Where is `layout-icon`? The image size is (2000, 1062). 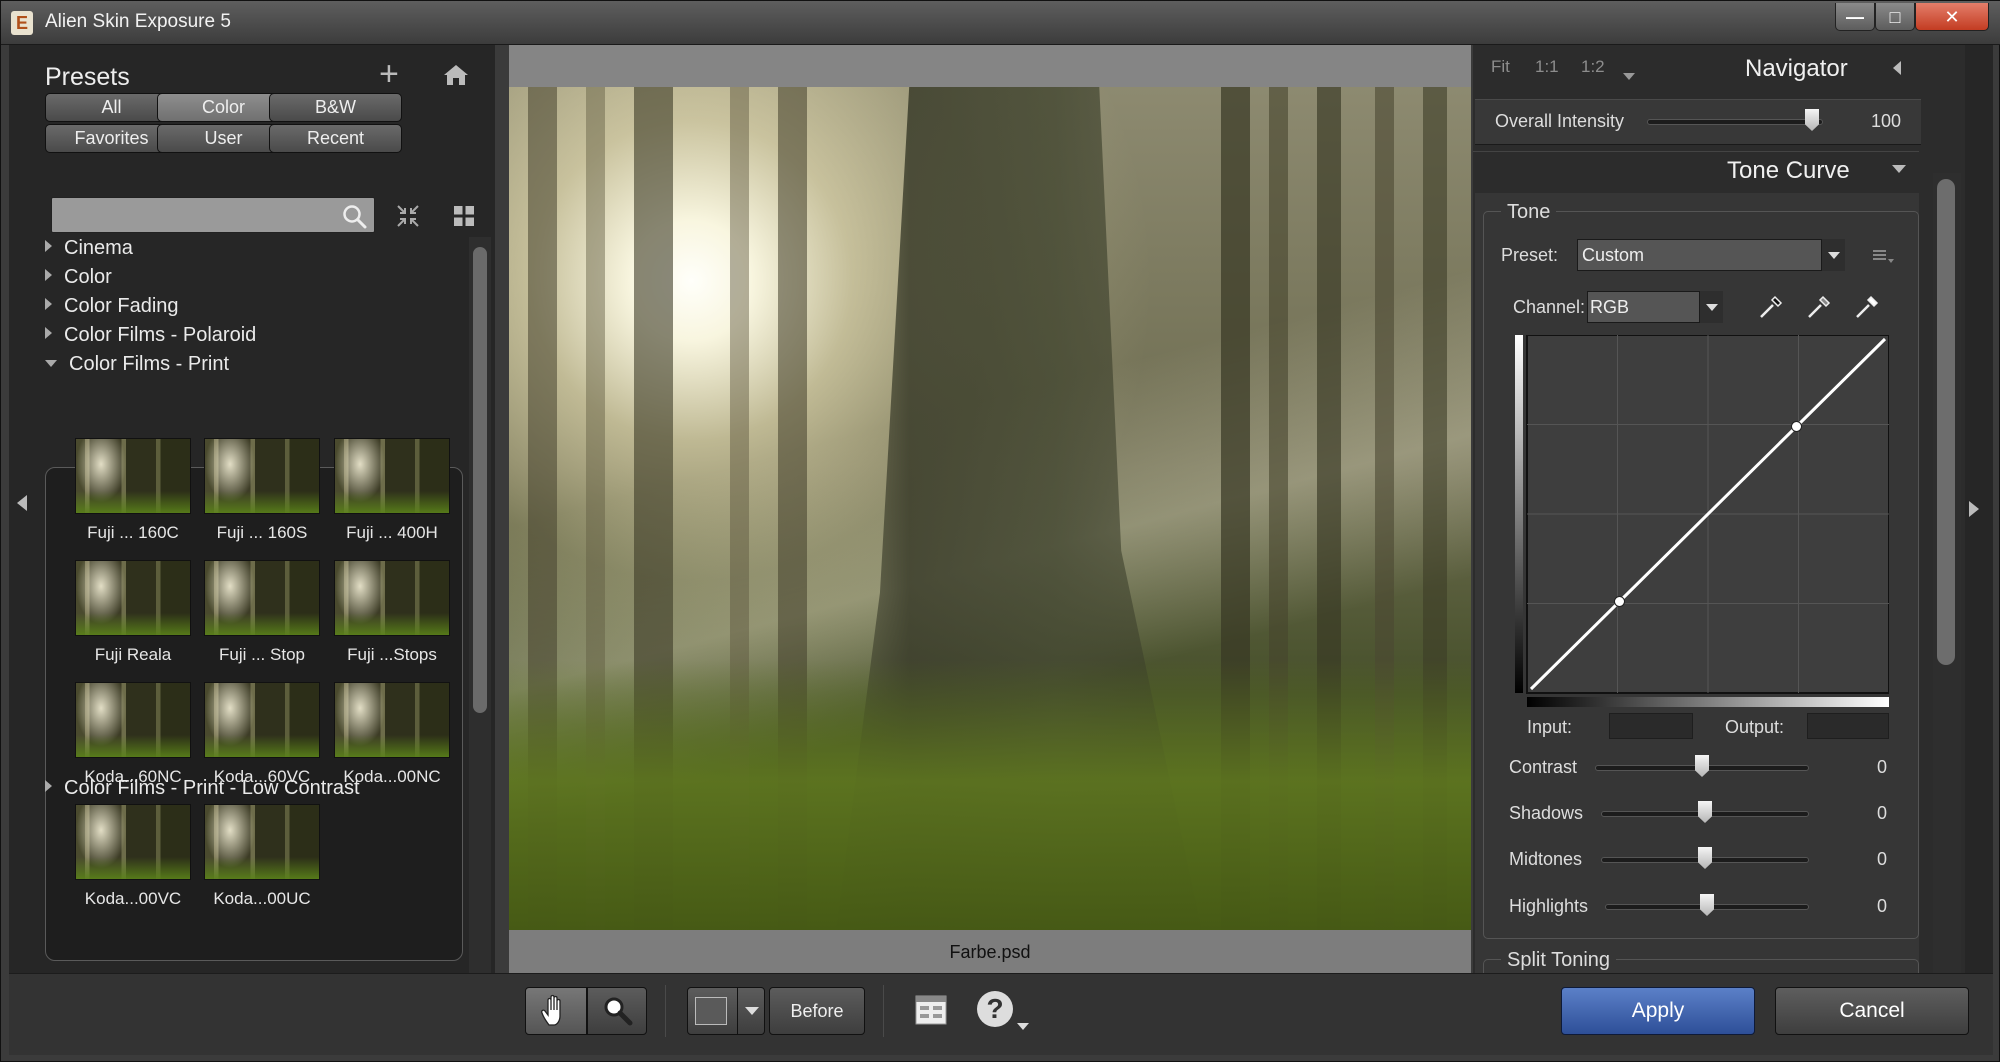
layout-icon is located at coordinates (931, 1010).